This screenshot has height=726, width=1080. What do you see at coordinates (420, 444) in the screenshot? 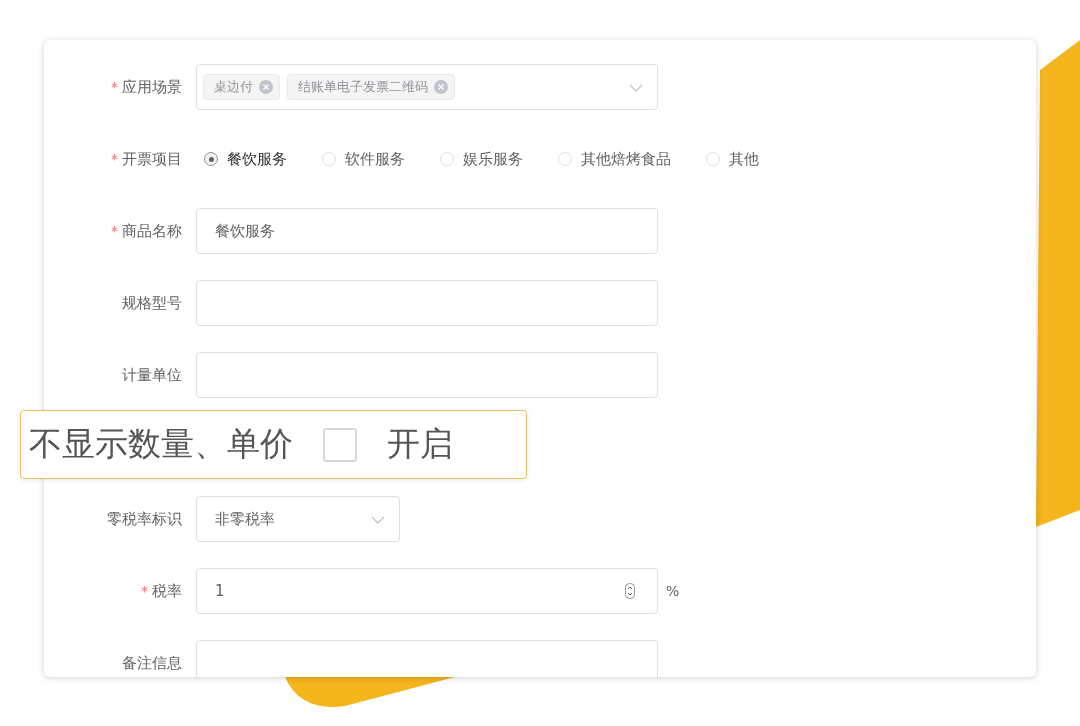
I see `checkbox-label: 开启` at bounding box center [420, 444].